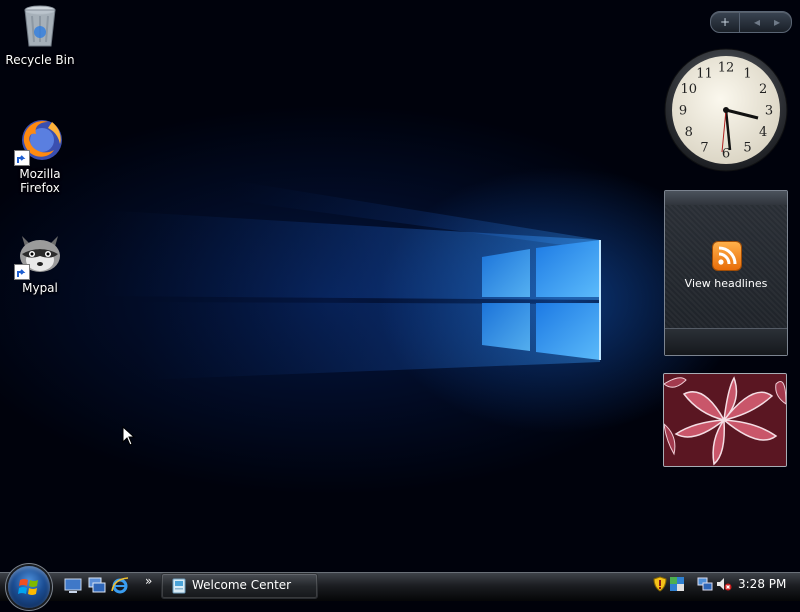 The height and width of the screenshot is (612, 800). What do you see at coordinates (40, 288) in the screenshot?
I see `desktop-icon-label: Mypal` at bounding box center [40, 288].